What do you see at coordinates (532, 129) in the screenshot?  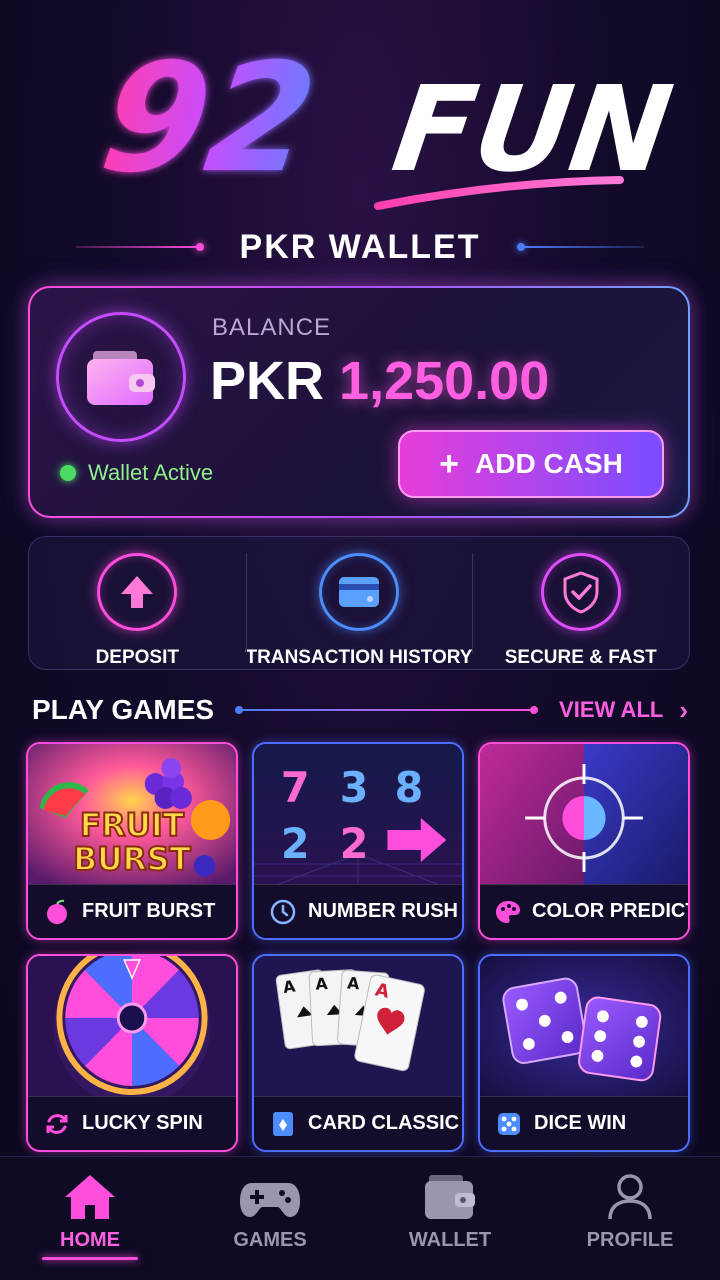 I see `logo-word: FUN` at bounding box center [532, 129].